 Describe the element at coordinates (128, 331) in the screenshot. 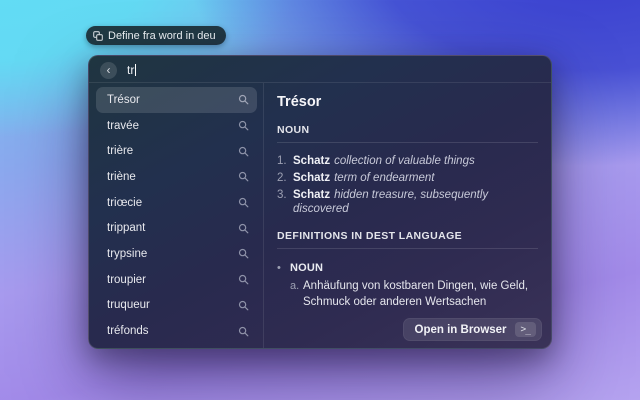

I see `list-item-label: tréfonds` at that location.